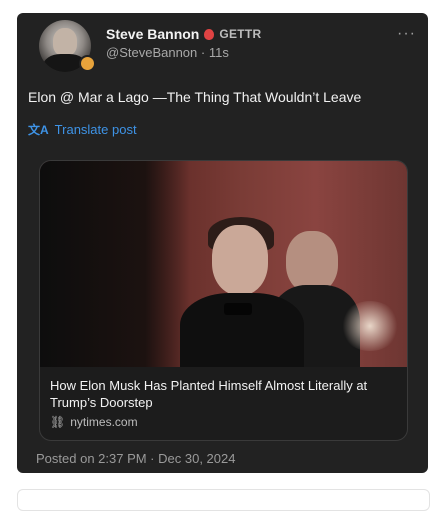 Image resolution: width=445 pixels, height=511 pixels. Describe the element at coordinates (95, 129) in the screenshot. I see `translate-label: Translate post` at that location.